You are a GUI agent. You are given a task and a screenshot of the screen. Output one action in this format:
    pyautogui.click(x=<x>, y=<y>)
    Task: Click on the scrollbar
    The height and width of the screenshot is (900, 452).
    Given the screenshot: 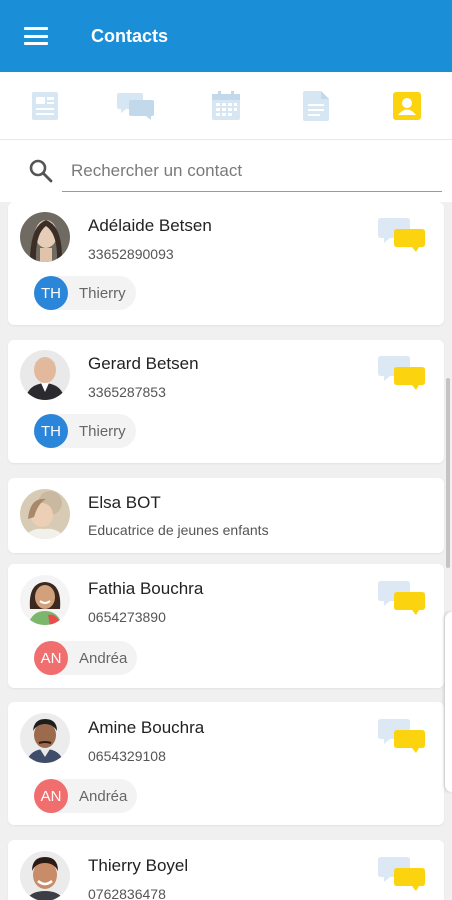 What is the action you would take?
    pyautogui.click(x=448, y=473)
    